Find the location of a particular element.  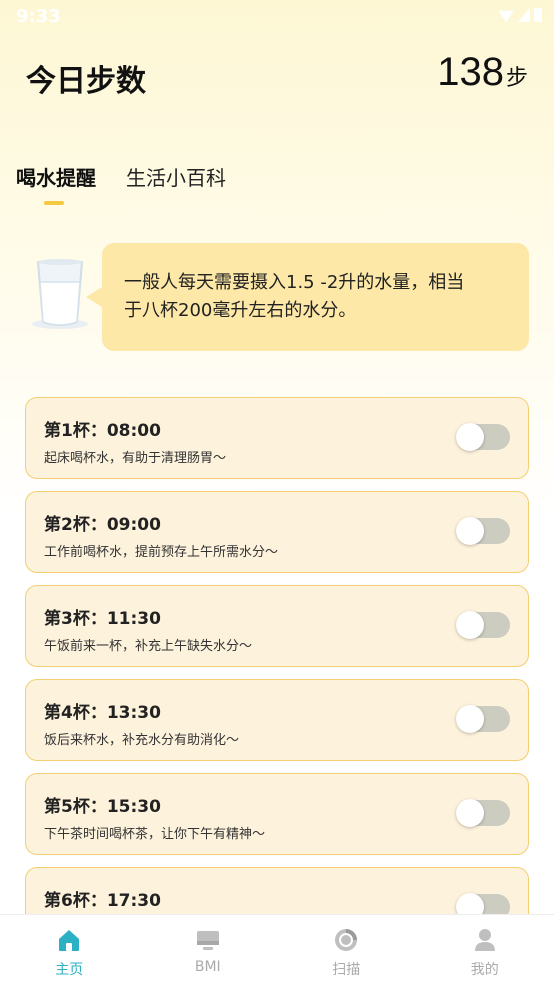

status-time: 9:33 is located at coordinates (38, 16).